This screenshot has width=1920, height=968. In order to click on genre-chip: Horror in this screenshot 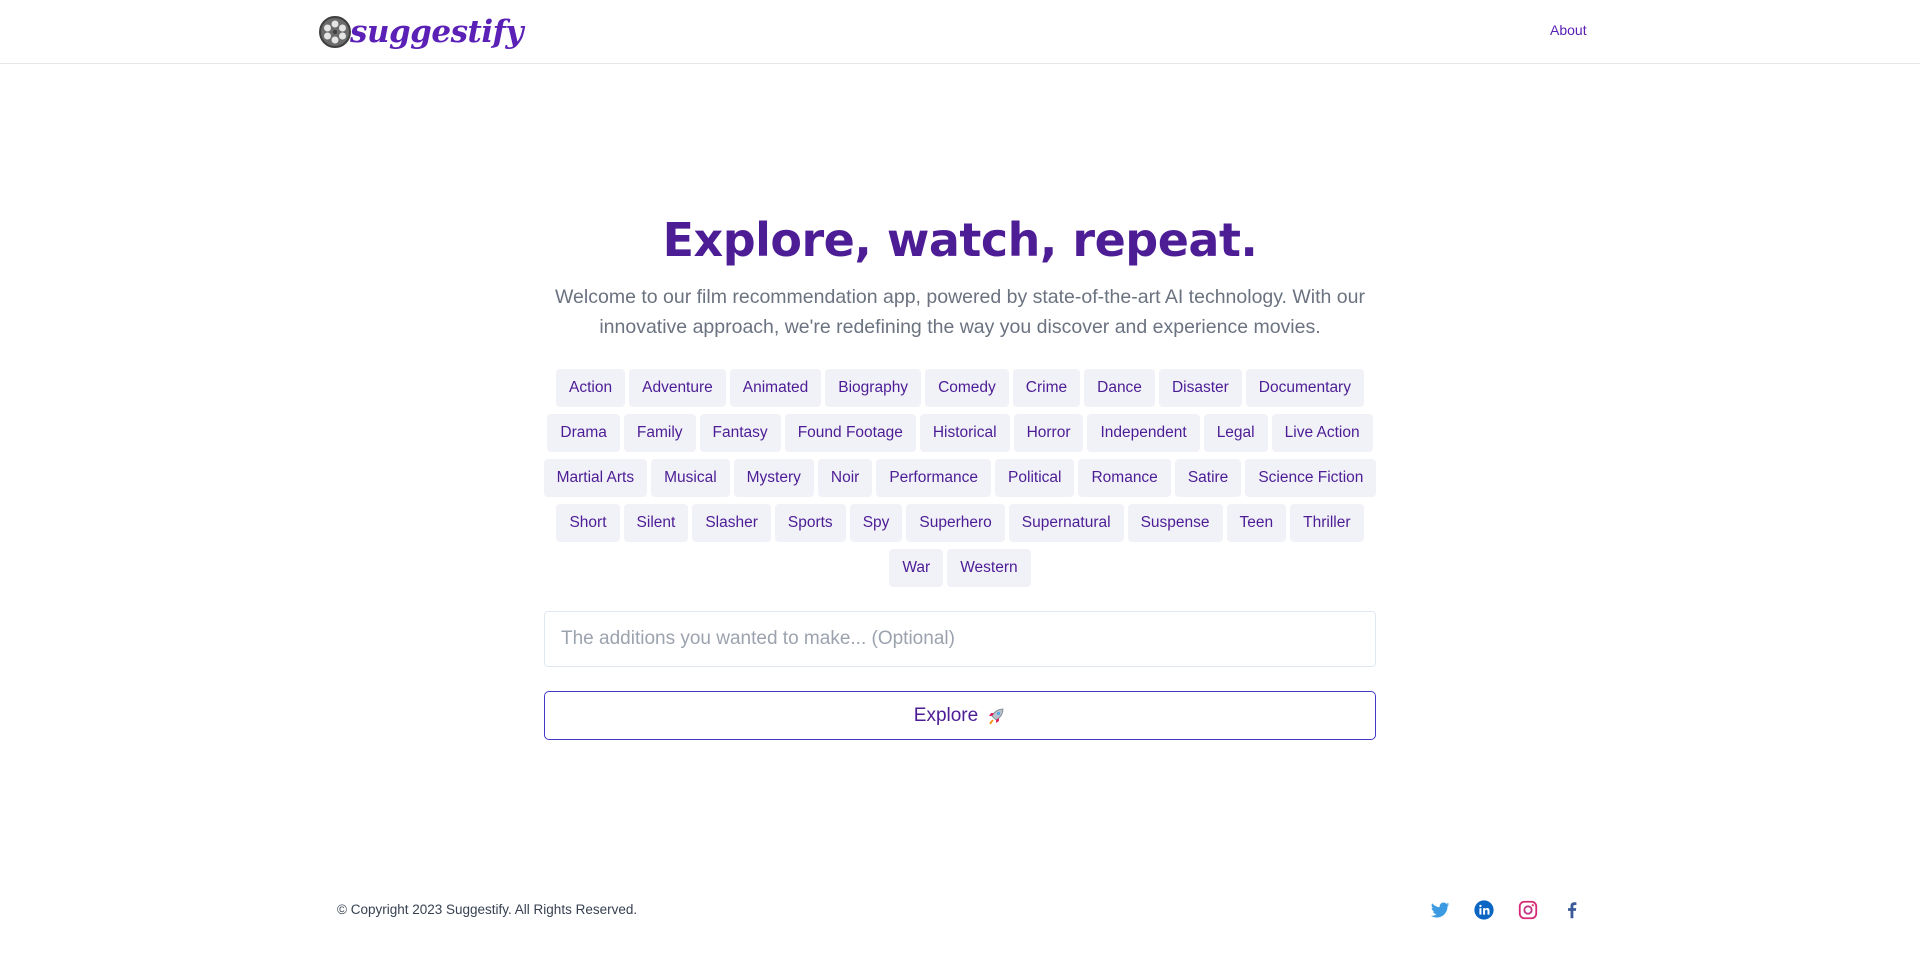, I will do `click(1048, 433)`.